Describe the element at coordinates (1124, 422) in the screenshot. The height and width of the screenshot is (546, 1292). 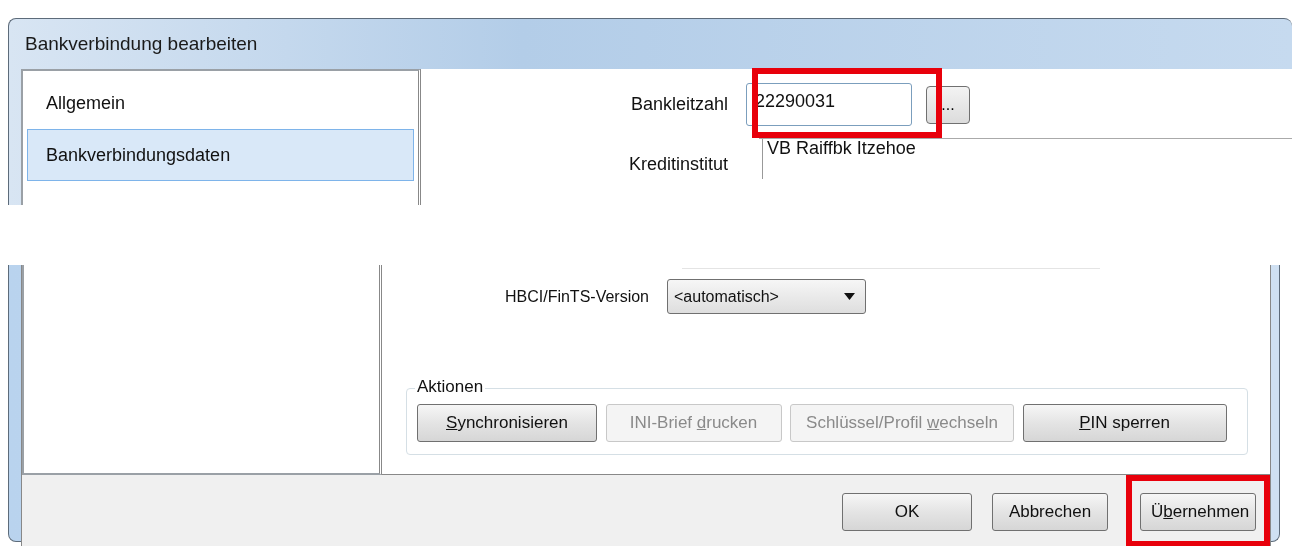
I see `action-button: PIN sperren` at that location.